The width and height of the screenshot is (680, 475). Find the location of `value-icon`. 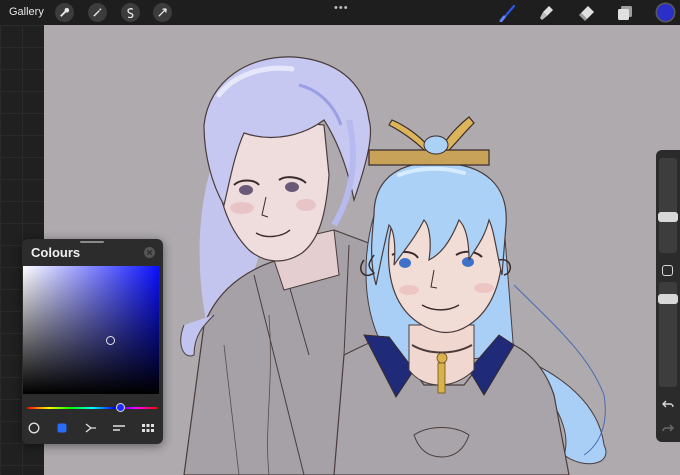

value-icon is located at coordinates (119, 428).